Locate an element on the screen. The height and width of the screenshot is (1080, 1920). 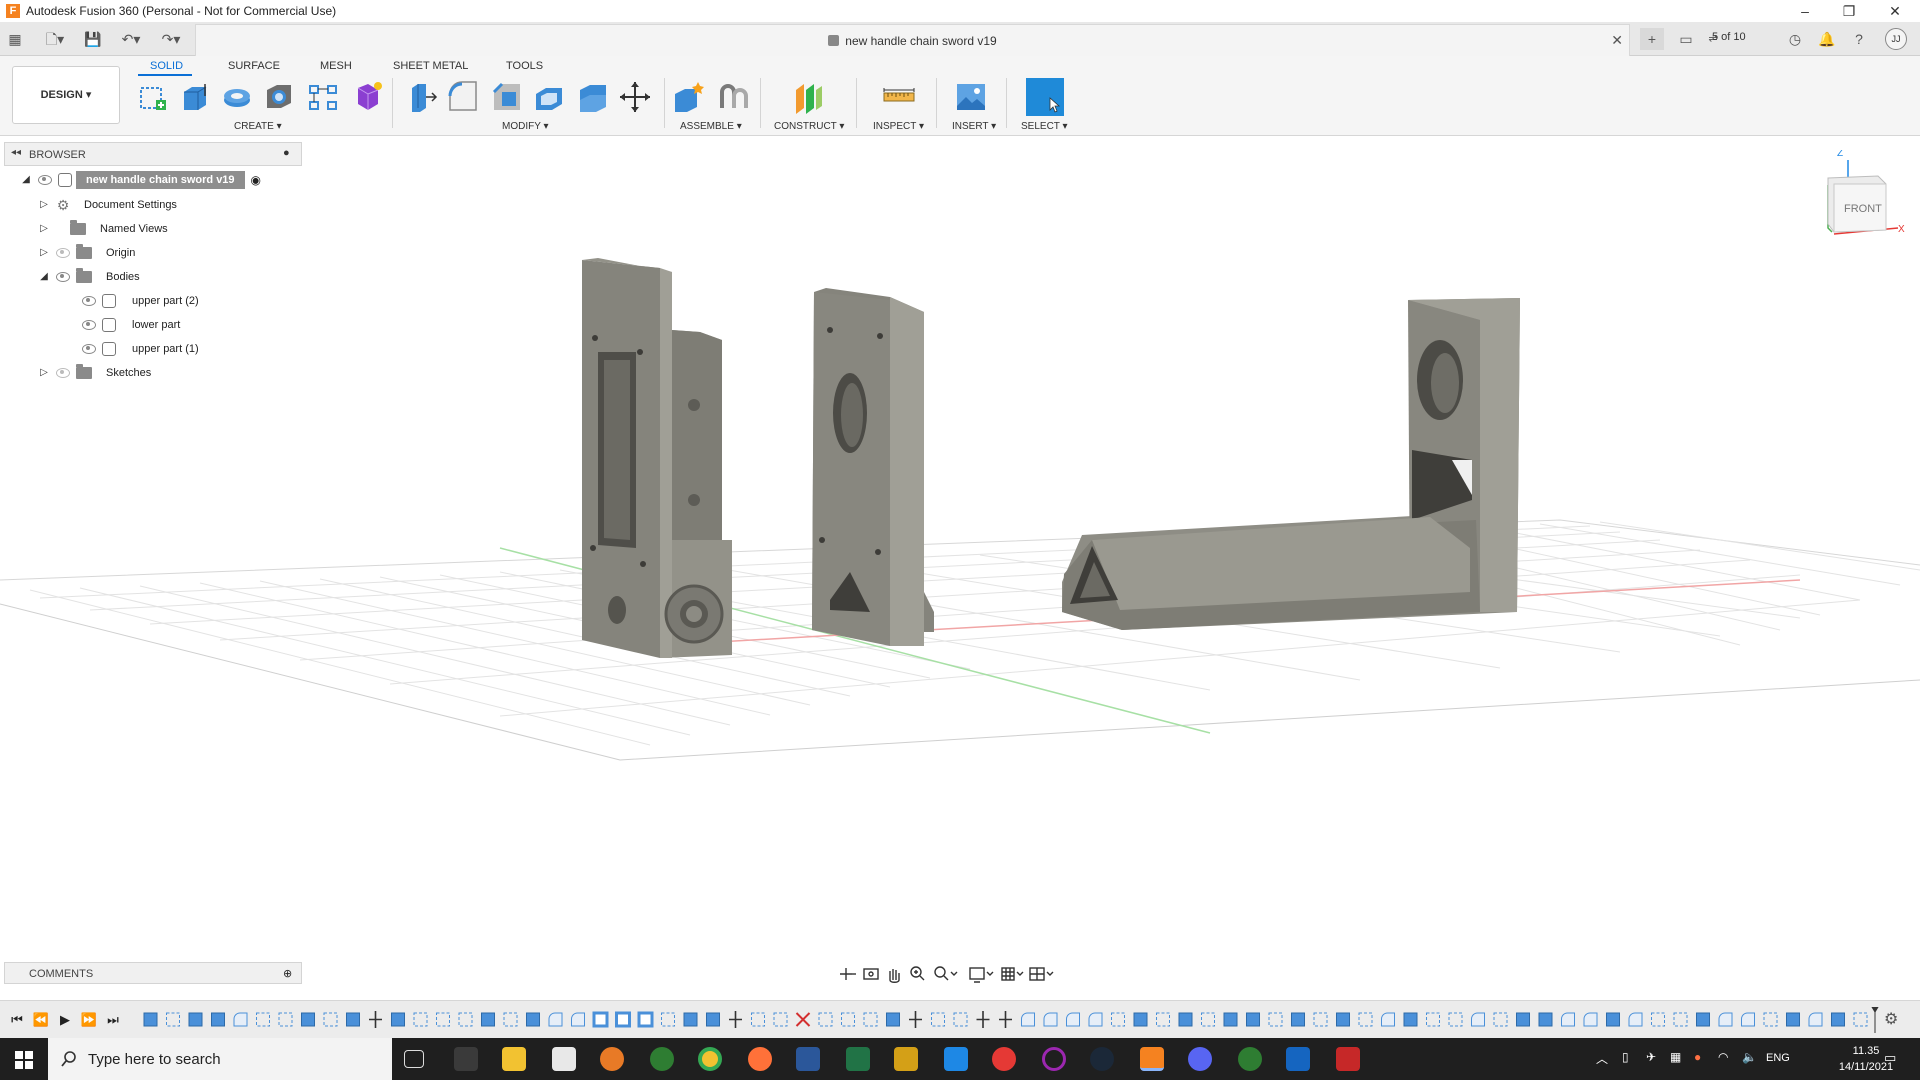
collapse-triangle-icon: ◢ is located at coordinates (44, 277).